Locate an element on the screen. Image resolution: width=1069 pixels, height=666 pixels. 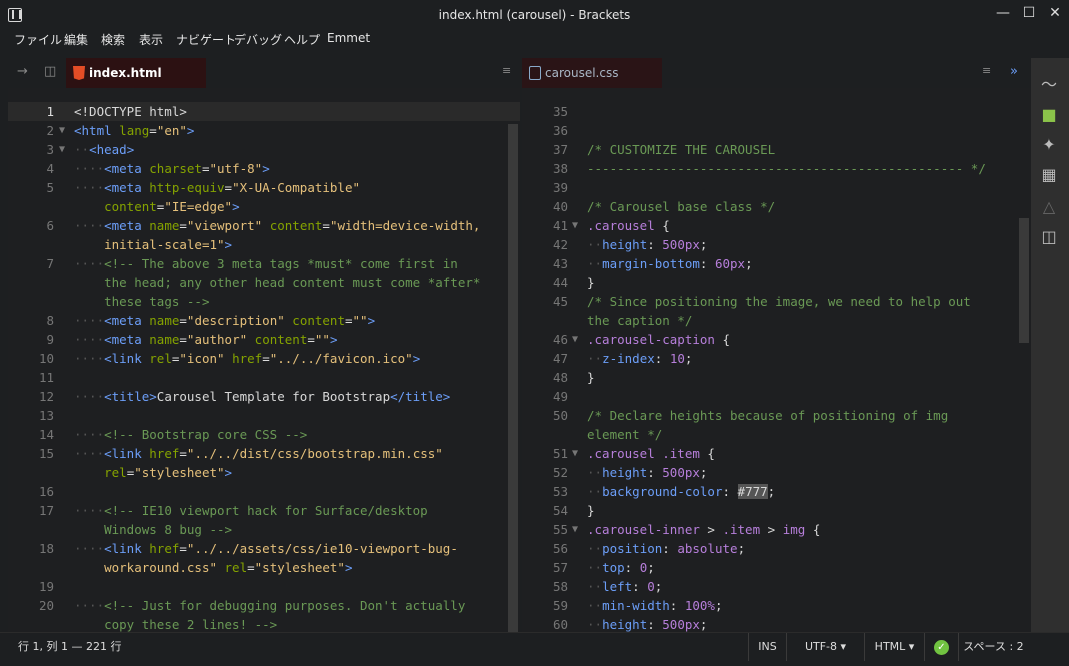
line-number: 53 is located at coordinates (560, 491).